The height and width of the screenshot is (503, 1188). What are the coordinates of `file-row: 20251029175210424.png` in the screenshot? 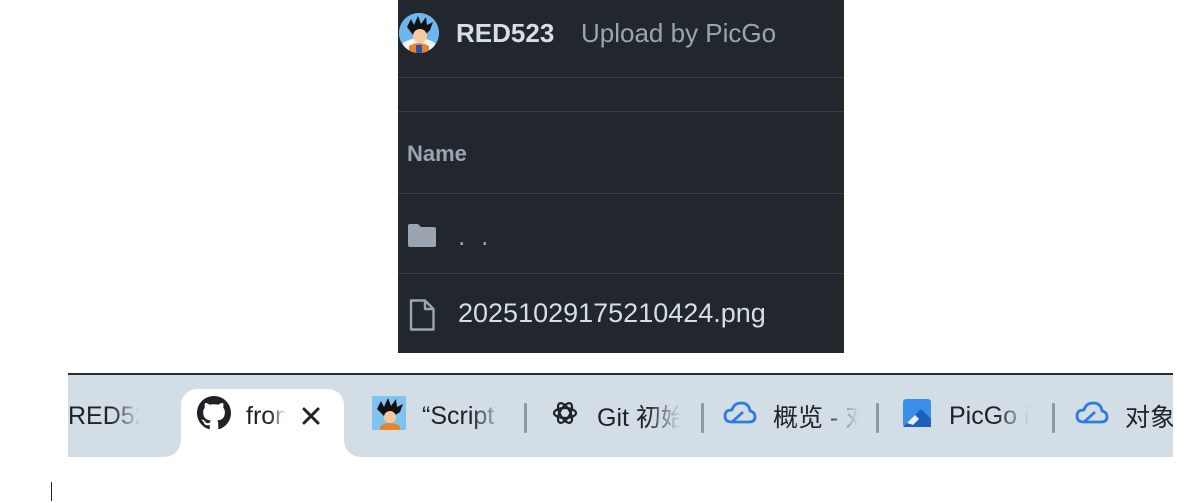 It's located at (621, 313).